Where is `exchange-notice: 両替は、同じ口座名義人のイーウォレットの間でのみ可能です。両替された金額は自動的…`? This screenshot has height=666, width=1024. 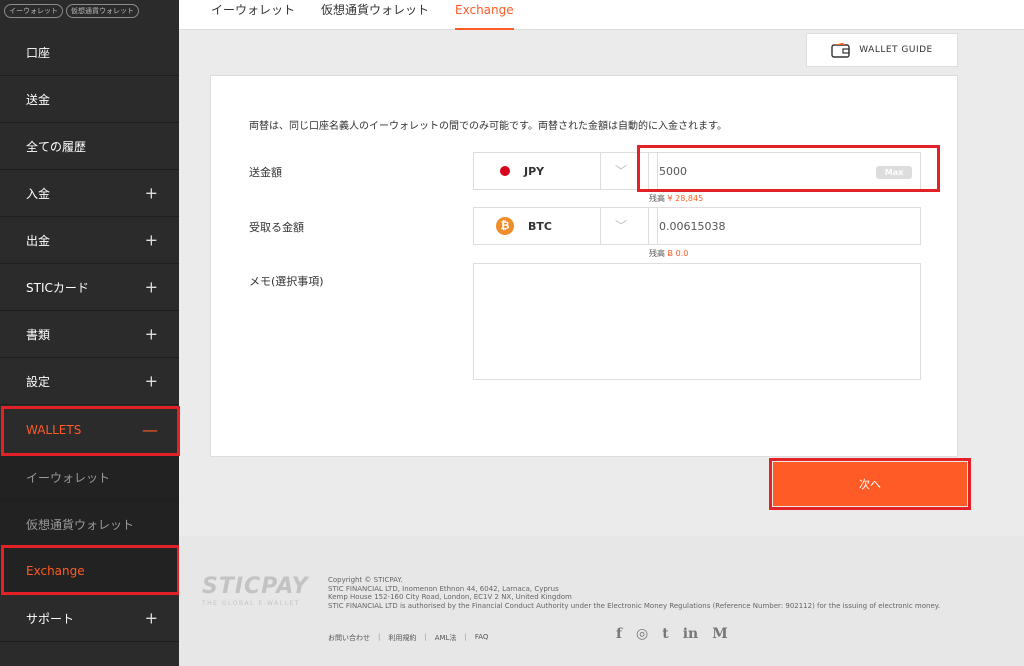
exchange-notice: 両替は、同じ口座名義人のイーウォレットの間でのみ可能です。両替された金額は自動的… is located at coordinates (488, 126).